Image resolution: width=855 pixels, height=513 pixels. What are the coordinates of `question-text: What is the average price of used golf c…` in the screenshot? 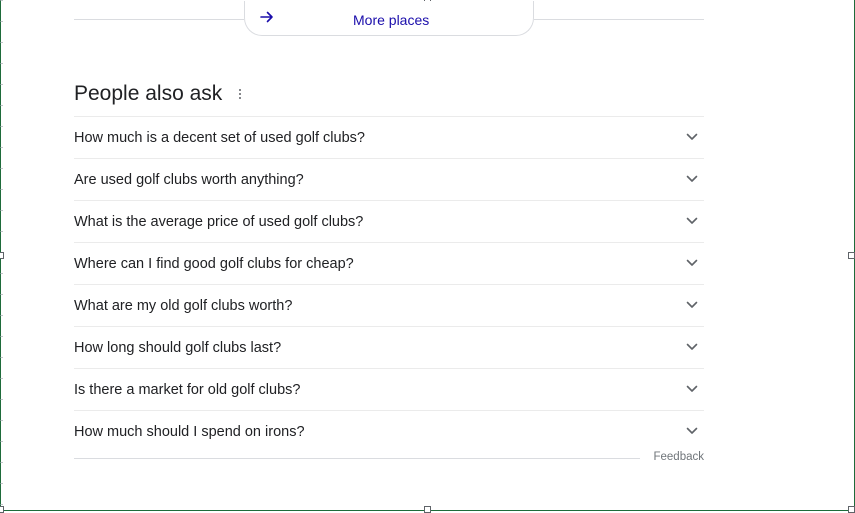 It's located at (219, 222).